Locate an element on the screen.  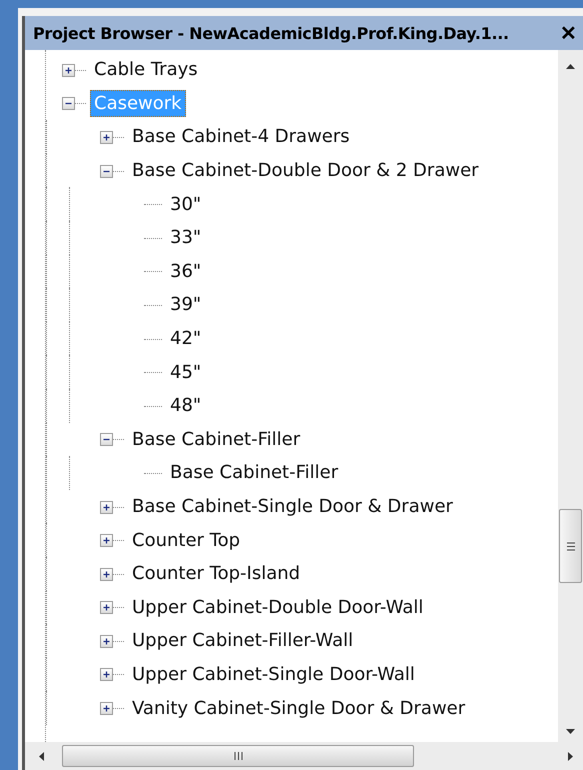
tree-item: 42" is located at coordinates (186, 338).